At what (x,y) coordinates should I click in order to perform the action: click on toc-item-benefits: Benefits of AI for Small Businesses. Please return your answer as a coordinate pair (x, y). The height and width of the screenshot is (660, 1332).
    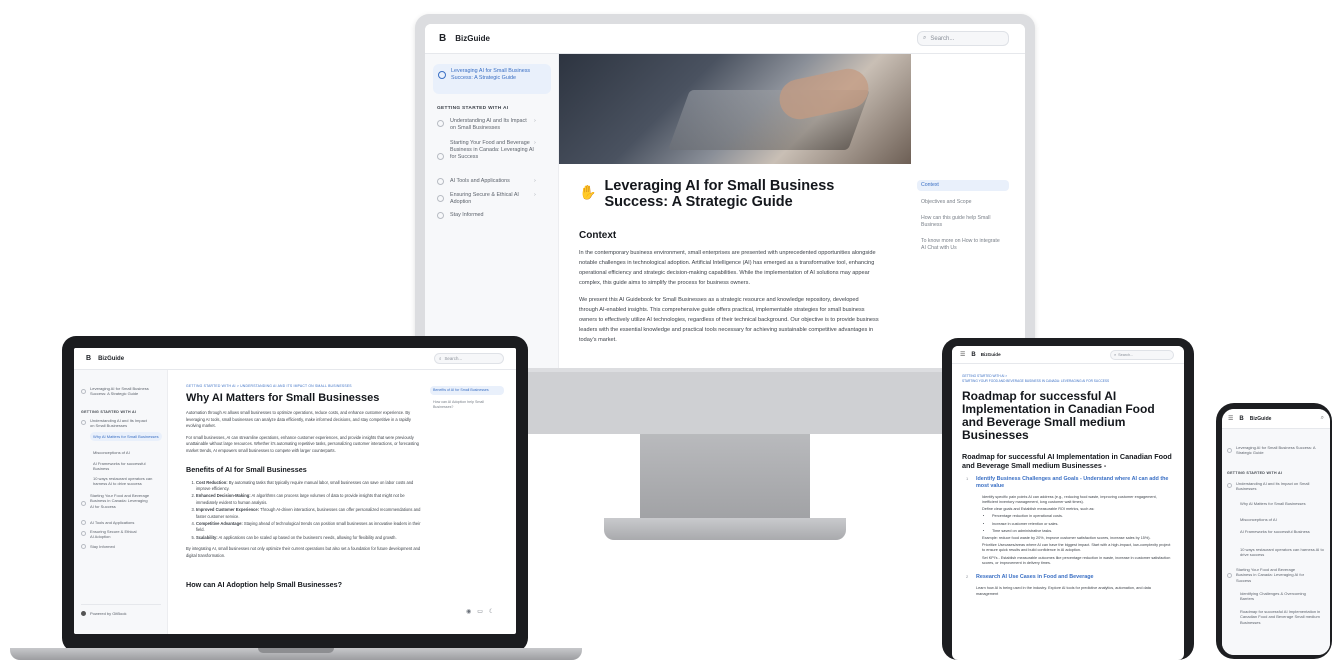
    Looking at the image, I should click on (467, 390).